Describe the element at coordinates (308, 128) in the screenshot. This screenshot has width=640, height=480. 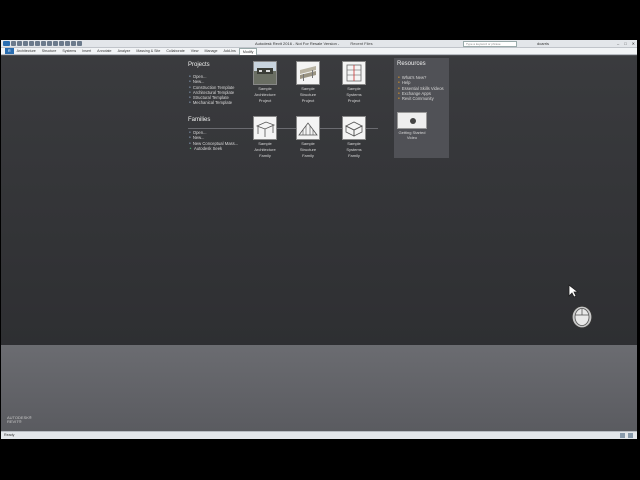
I see `structure-family-thumbnail-icon` at that location.